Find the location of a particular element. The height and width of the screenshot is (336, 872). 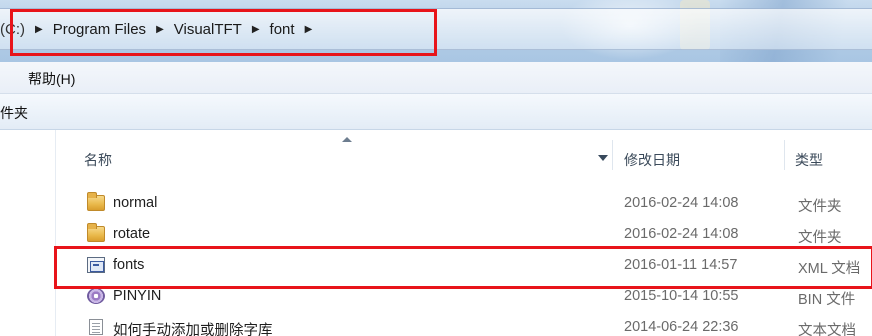

file-name: PINYIN is located at coordinates (137, 296).